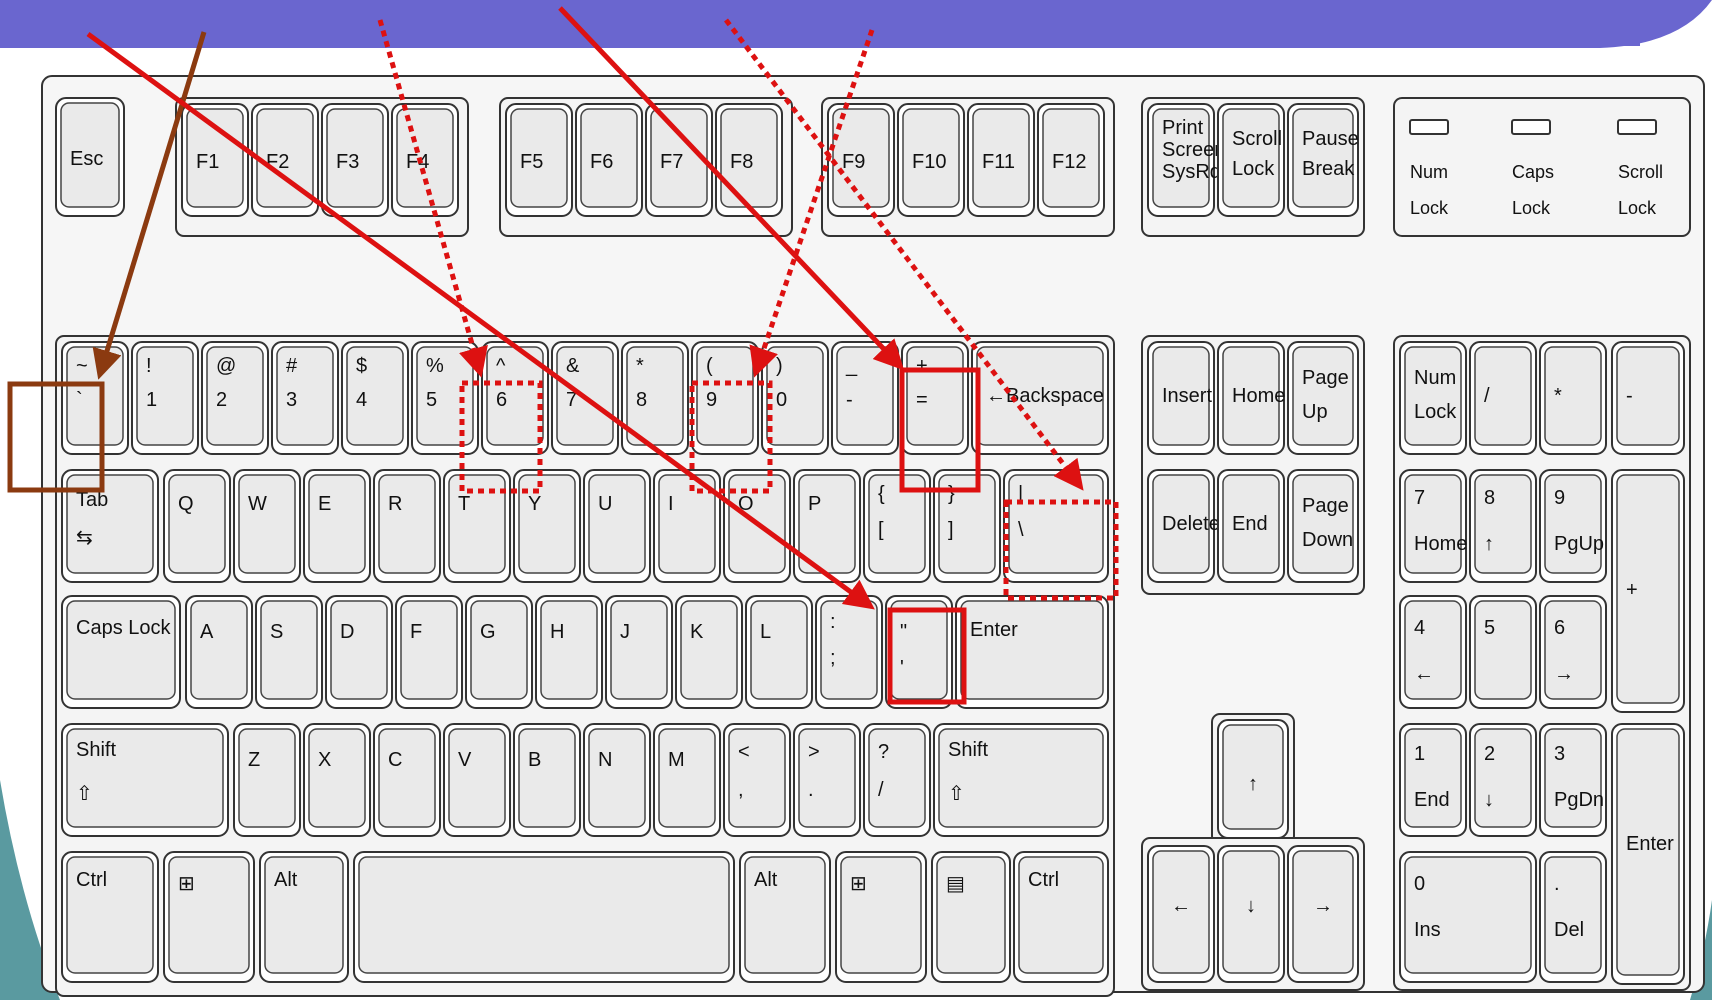 The width and height of the screenshot is (1712, 1000). What do you see at coordinates (547, 780) in the screenshot?
I see `key-b: B` at bounding box center [547, 780].